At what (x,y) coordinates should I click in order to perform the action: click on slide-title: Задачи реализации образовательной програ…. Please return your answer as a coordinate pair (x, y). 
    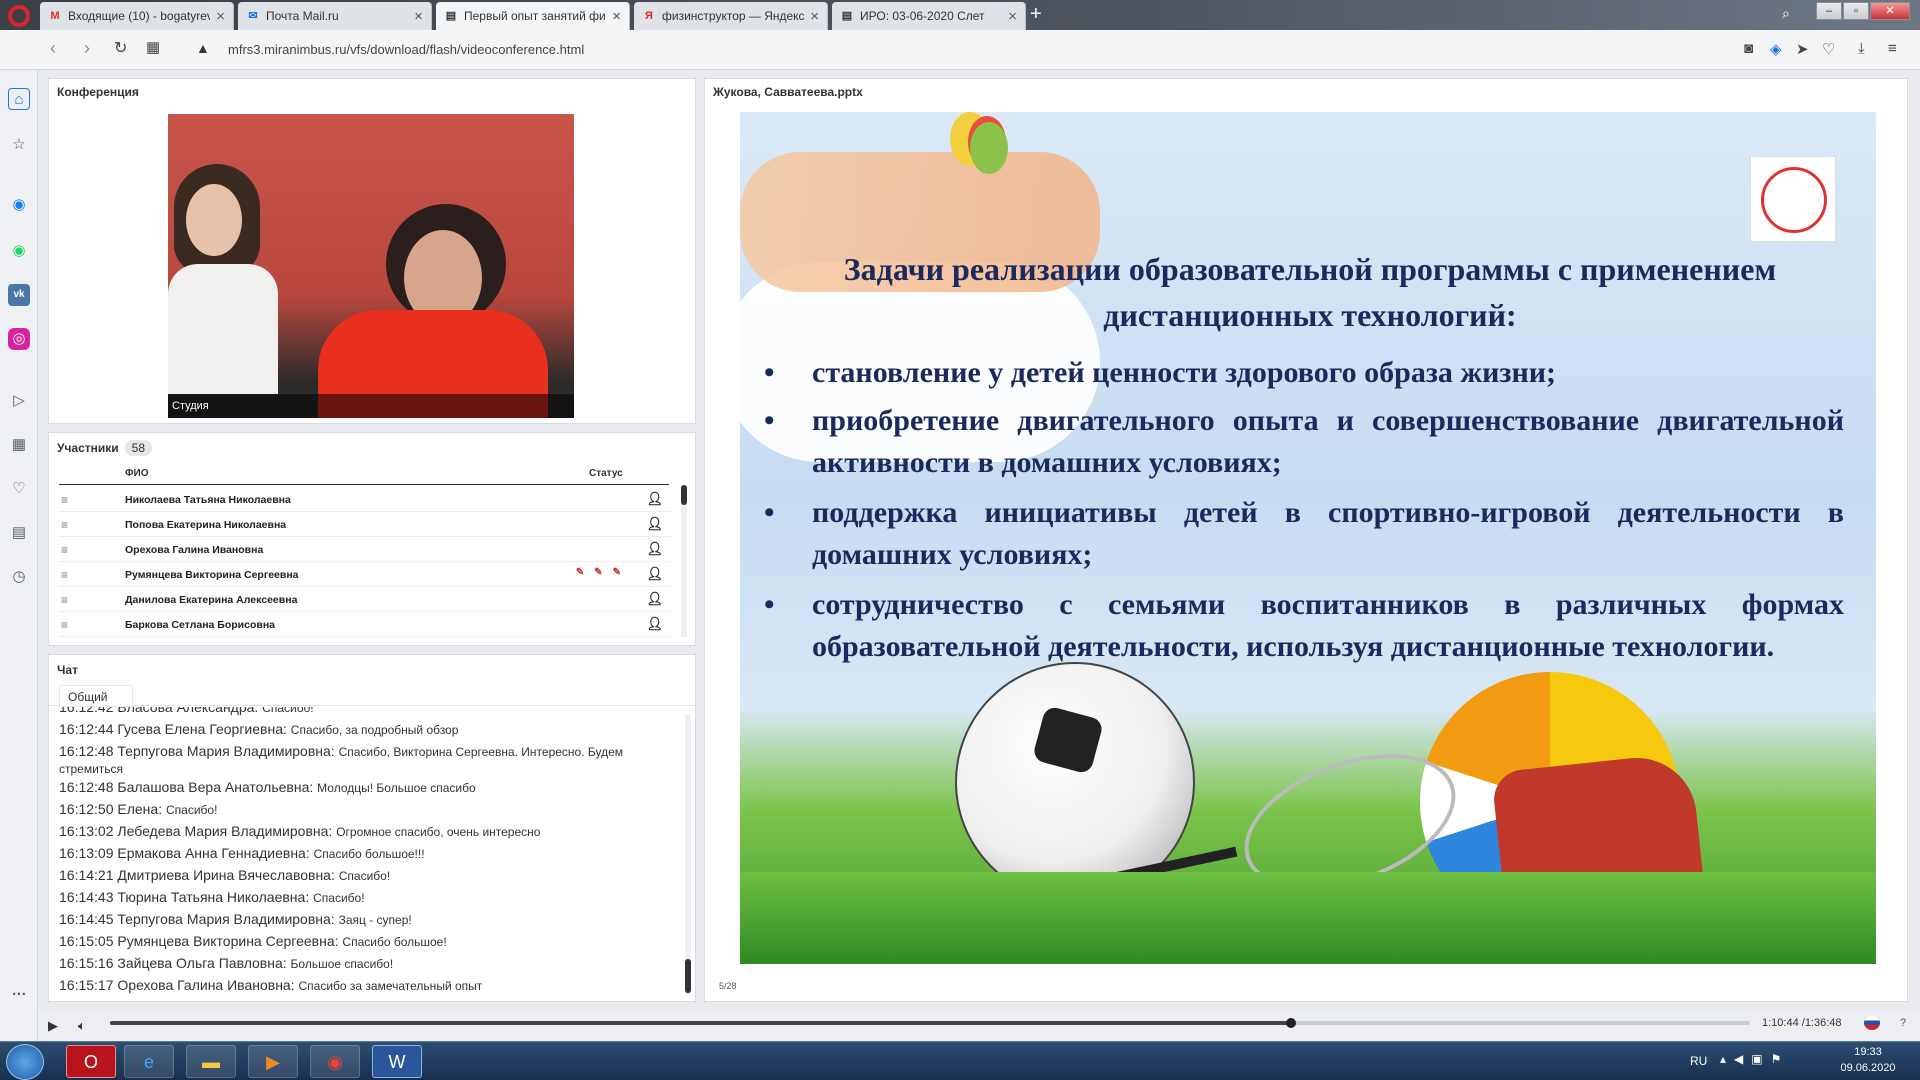
    Looking at the image, I should click on (1310, 292).